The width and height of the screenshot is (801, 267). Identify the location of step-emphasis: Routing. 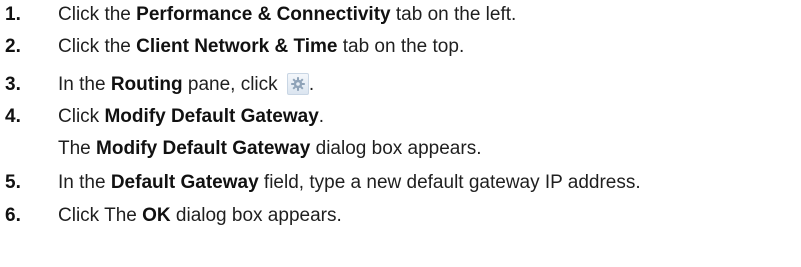
(146, 84).